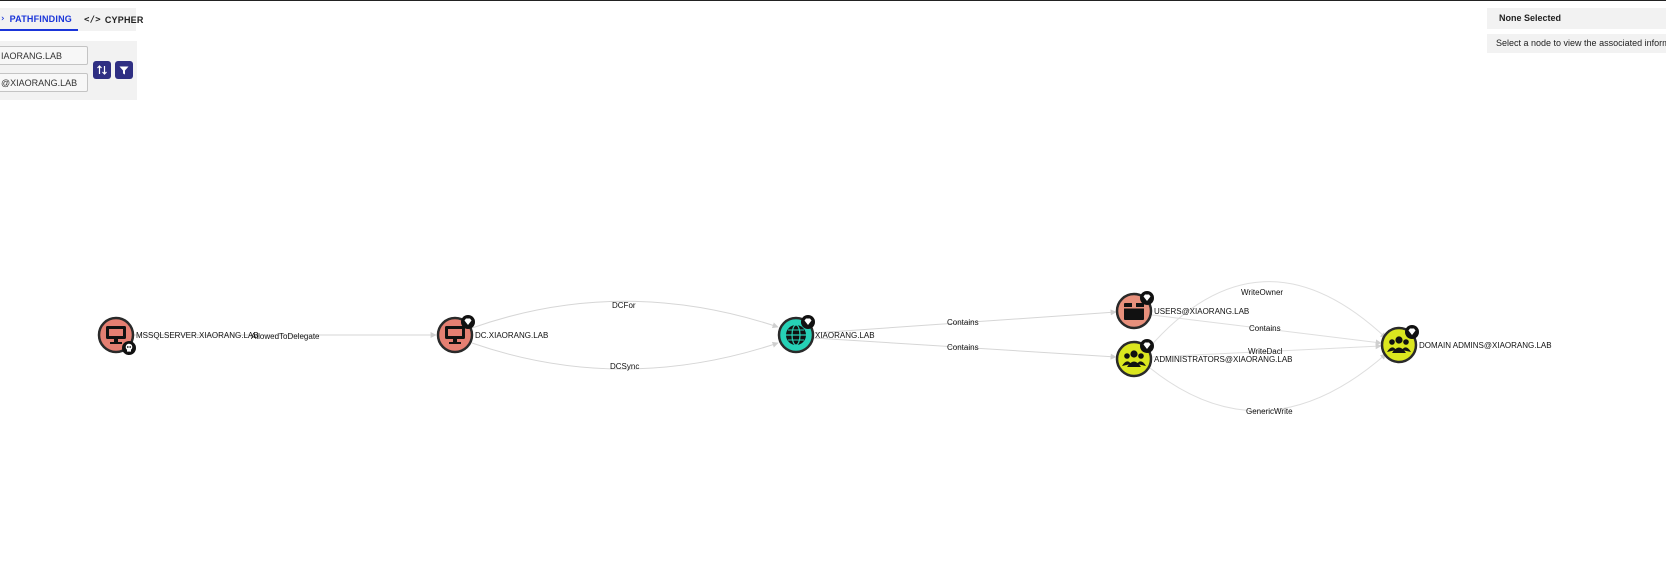  What do you see at coordinates (1134, 311) in the screenshot?
I see `box-icon` at bounding box center [1134, 311].